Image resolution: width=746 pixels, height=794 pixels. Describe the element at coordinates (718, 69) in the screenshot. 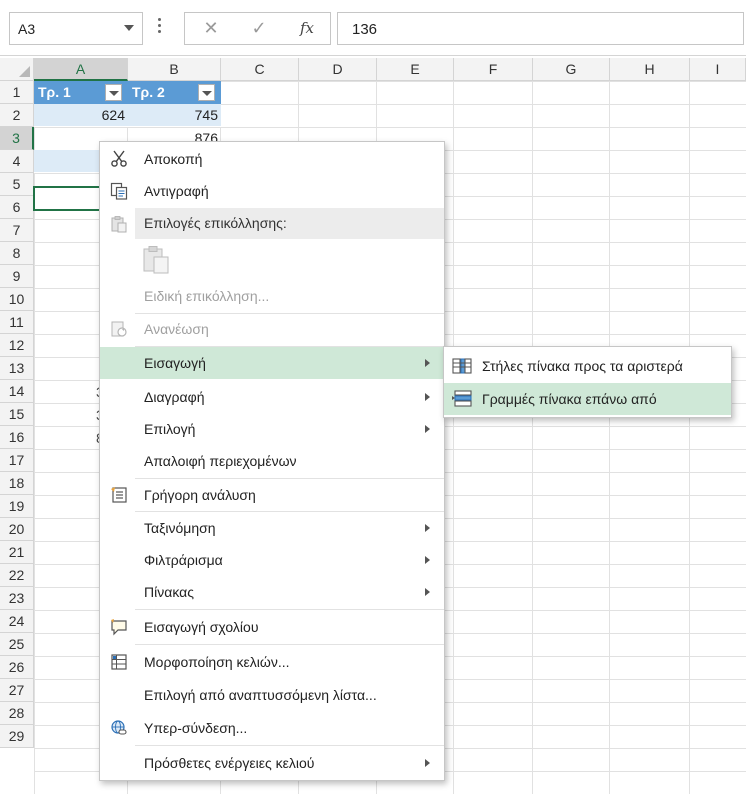

I see `column-header-i: I` at that location.